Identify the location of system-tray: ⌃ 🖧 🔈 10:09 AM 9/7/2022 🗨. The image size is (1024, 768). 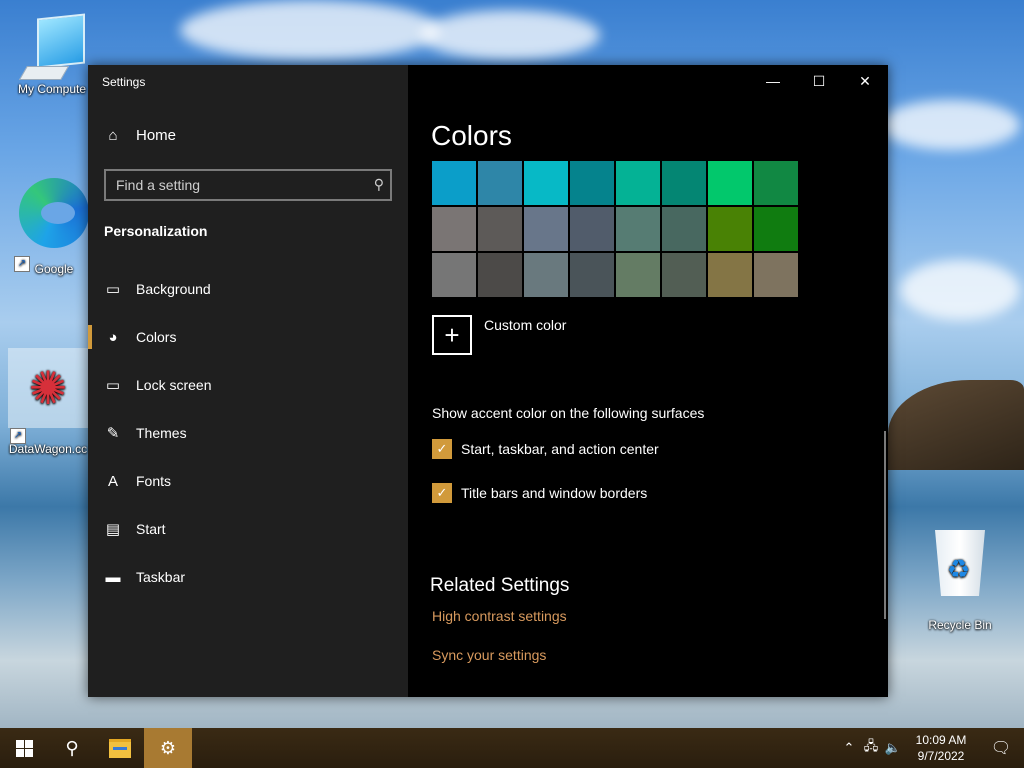
(931, 748).